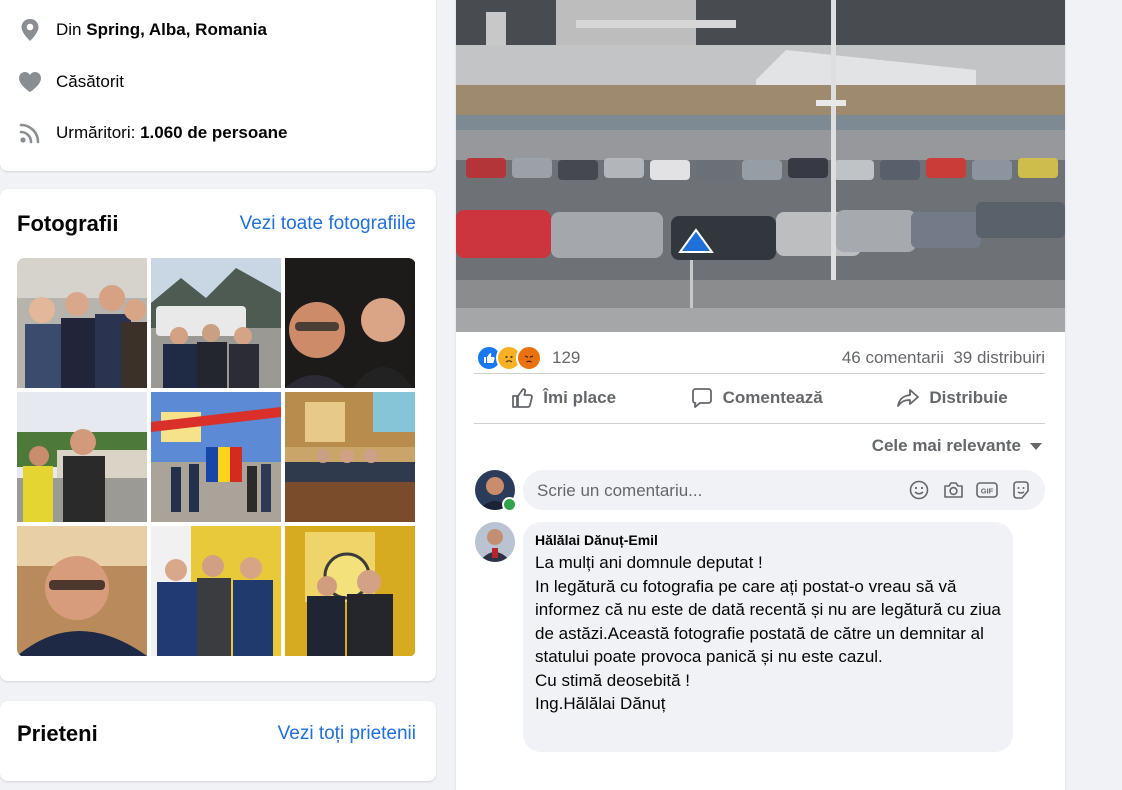 Image resolution: width=1122 pixels, height=790 pixels. Describe the element at coordinates (612, 680) in the screenshot. I see `comment-line: Cu stimă deosebită !` at that location.